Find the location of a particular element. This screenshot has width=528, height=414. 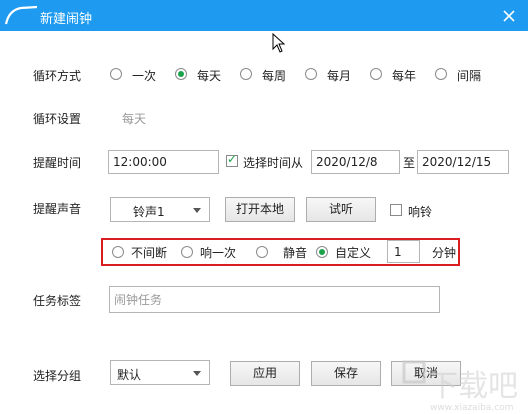

watermark-logo: 下载吧 www.xiazaiba.com is located at coordinates (460, 386).